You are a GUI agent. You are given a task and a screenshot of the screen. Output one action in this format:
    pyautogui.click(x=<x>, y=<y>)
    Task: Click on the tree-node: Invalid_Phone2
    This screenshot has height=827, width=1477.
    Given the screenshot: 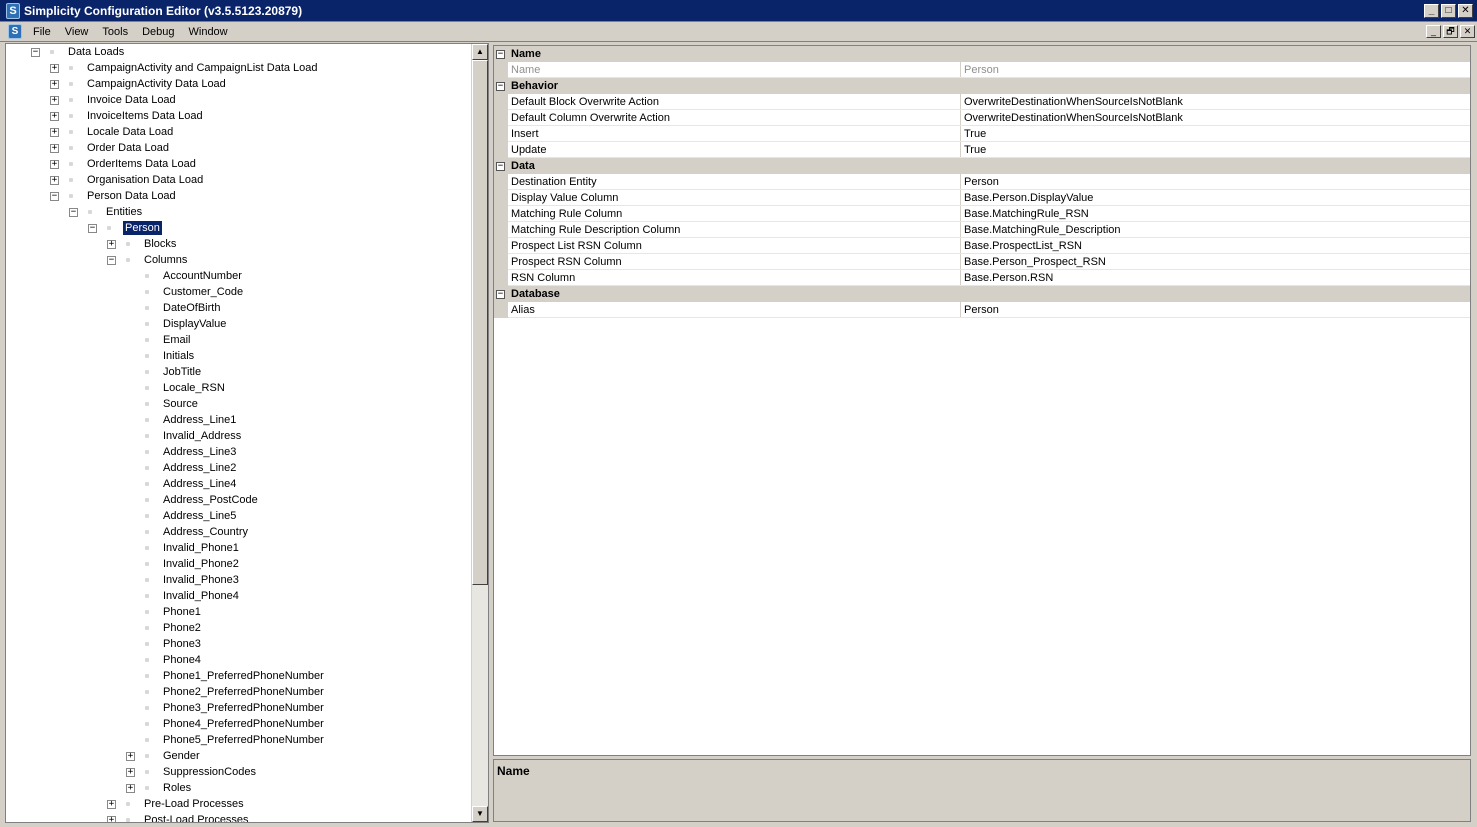 What is the action you would take?
    pyautogui.click(x=183, y=564)
    